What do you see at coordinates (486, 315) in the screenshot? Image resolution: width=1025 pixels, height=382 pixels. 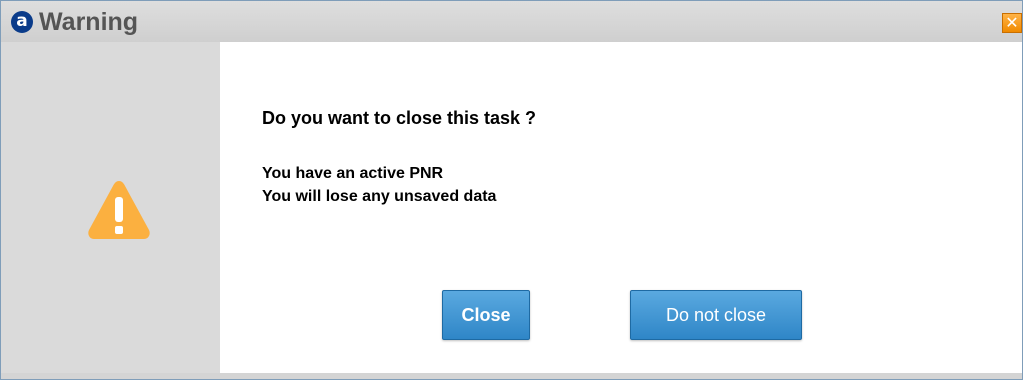 I see `close-button: Close` at bounding box center [486, 315].